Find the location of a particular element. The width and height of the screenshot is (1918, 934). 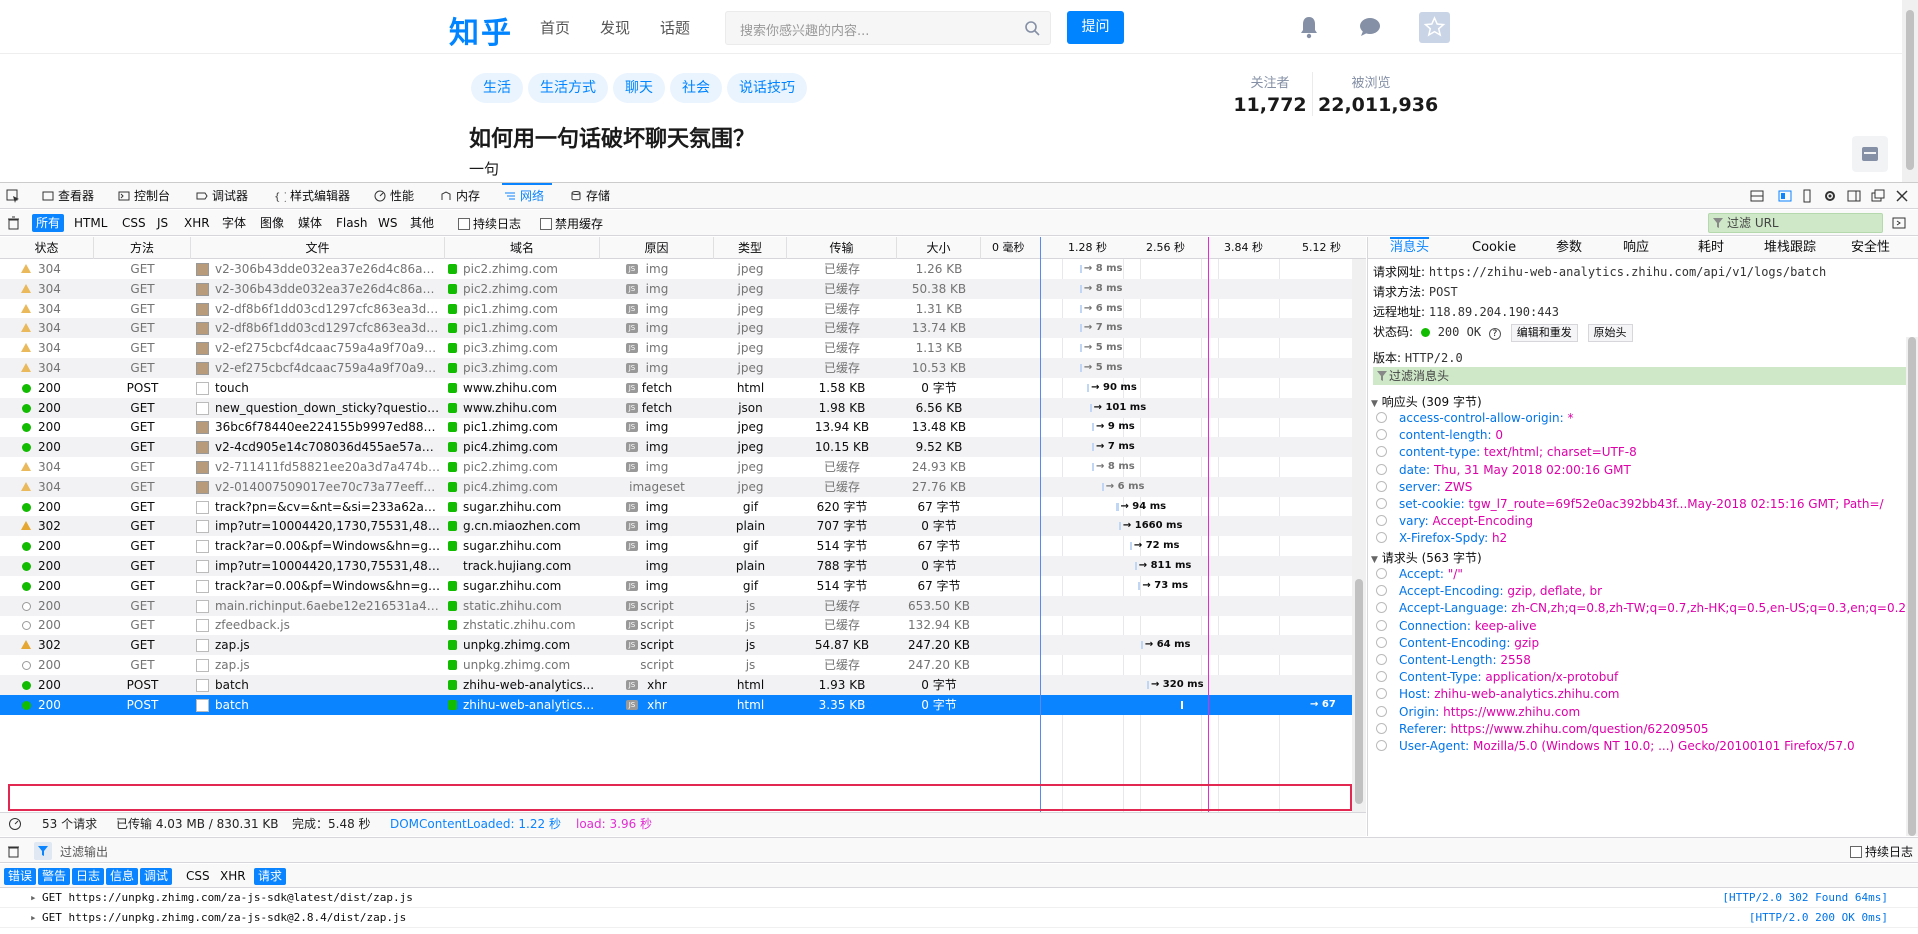

tab-network: 网络 is located at coordinates (527, 196).